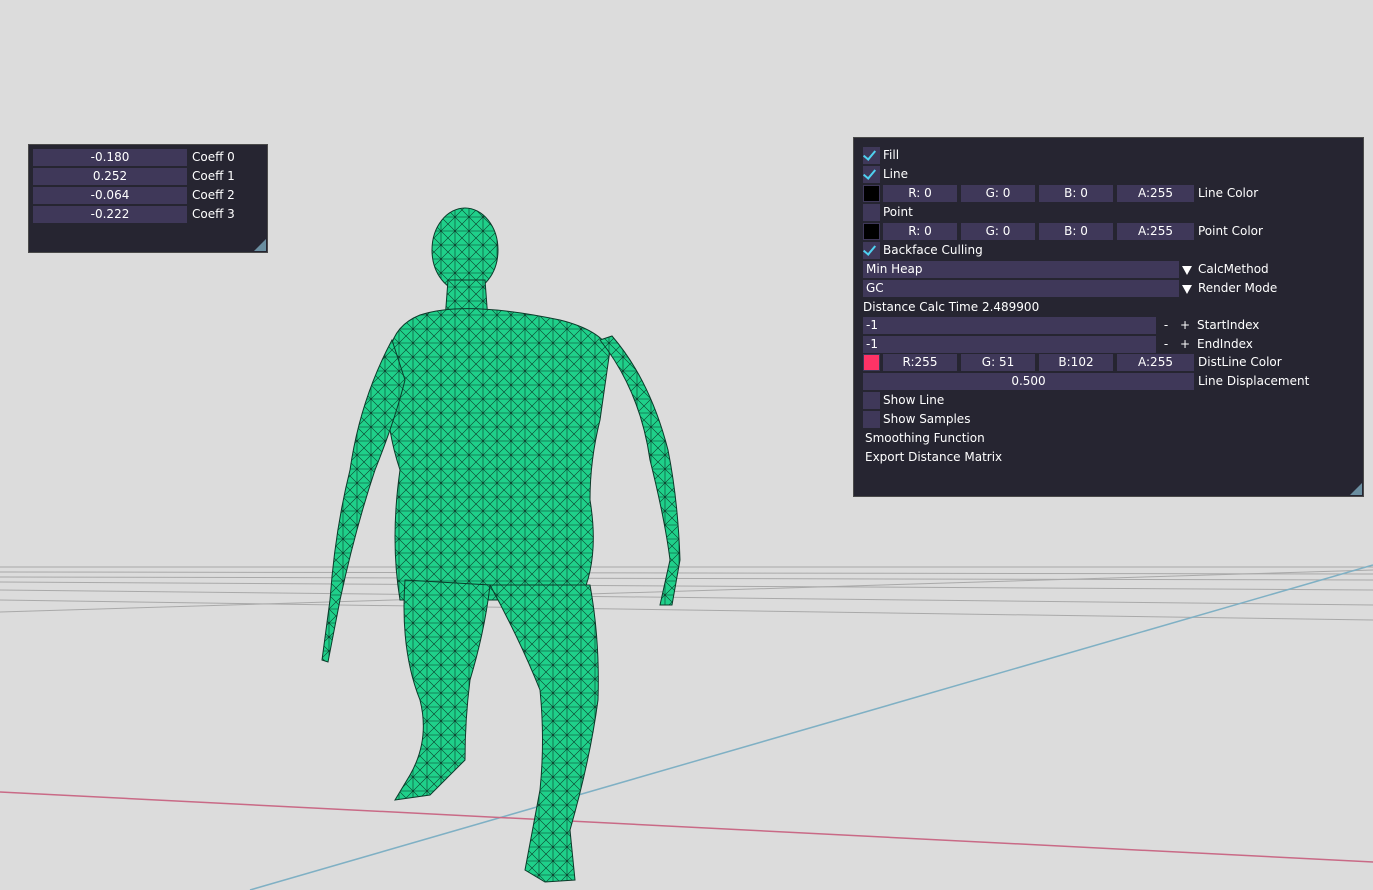 The width and height of the screenshot is (1373, 890). Describe the element at coordinates (1028, 381) in the screenshot. I see `line-displacement-slider: 0.500` at that location.